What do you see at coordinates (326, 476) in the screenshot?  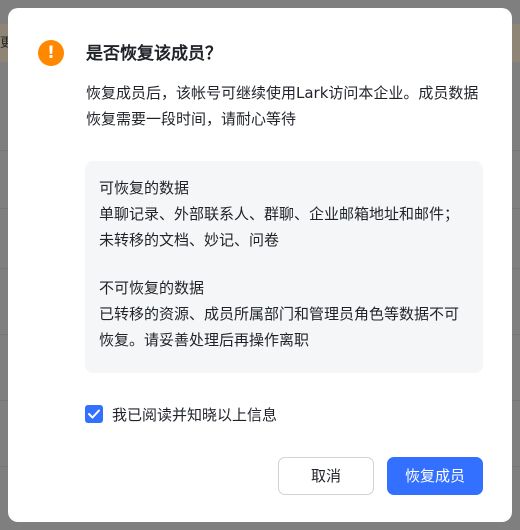 I see `cancel-button: 取消` at bounding box center [326, 476].